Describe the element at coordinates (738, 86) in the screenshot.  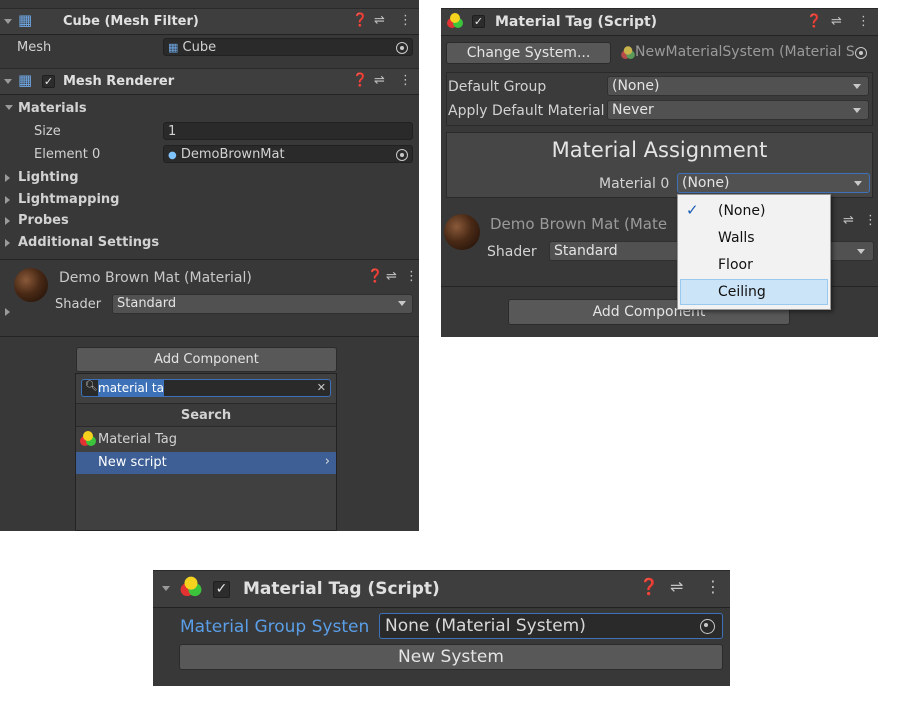
I see `default-group-dropdown: (None)` at that location.